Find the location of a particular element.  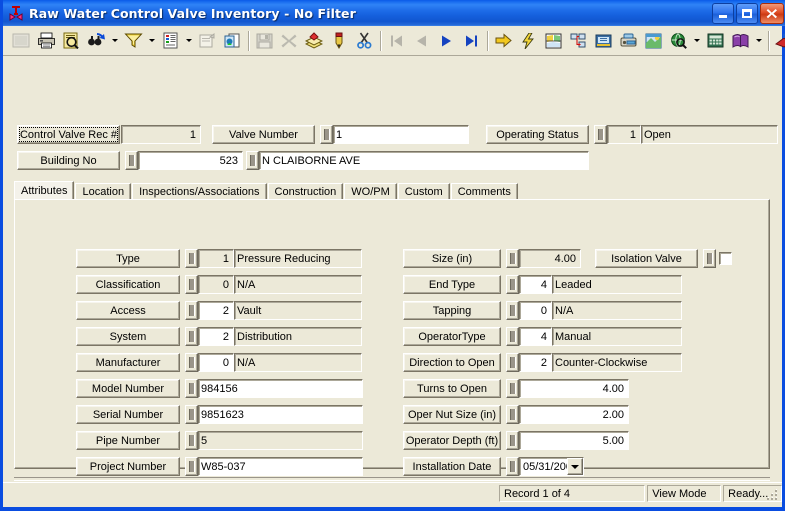

operator-depth-value: 5.00 is located at coordinates (574, 440).